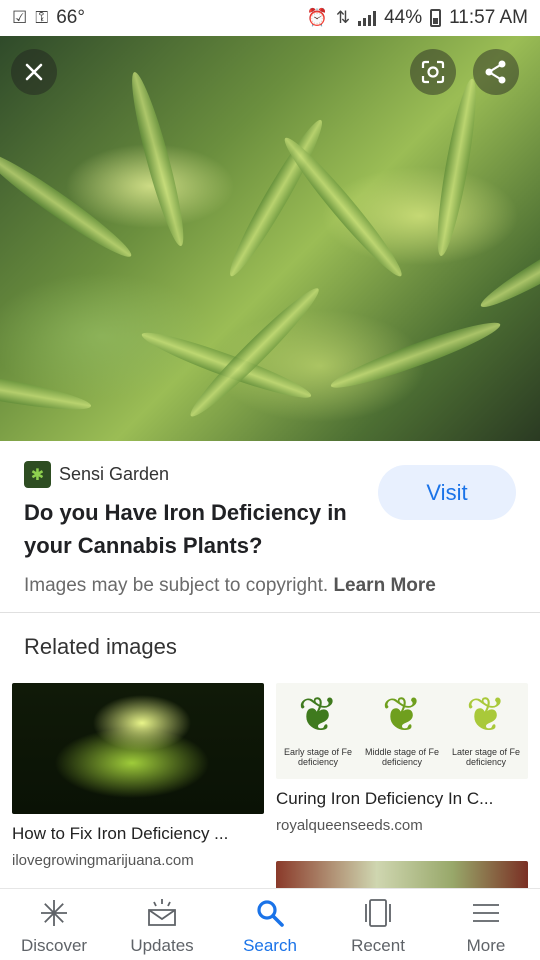  What do you see at coordinates (317, 17) in the screenshot?
I see `alarm-icon: ⏰` at bounding box center [317, 17].